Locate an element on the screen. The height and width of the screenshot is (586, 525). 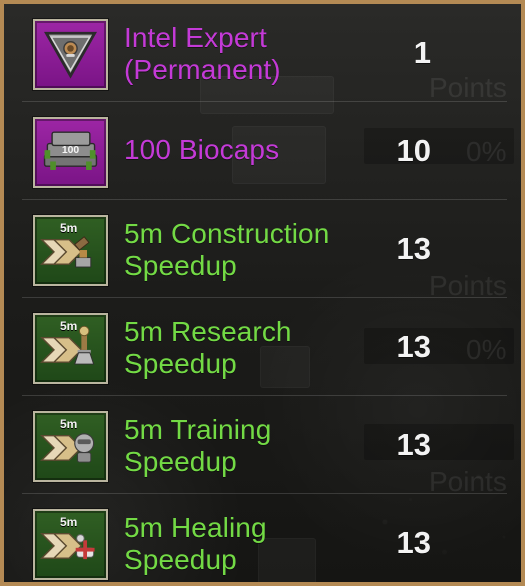
healing-speedup-icon: 5m is located at coordinates (70, 544).